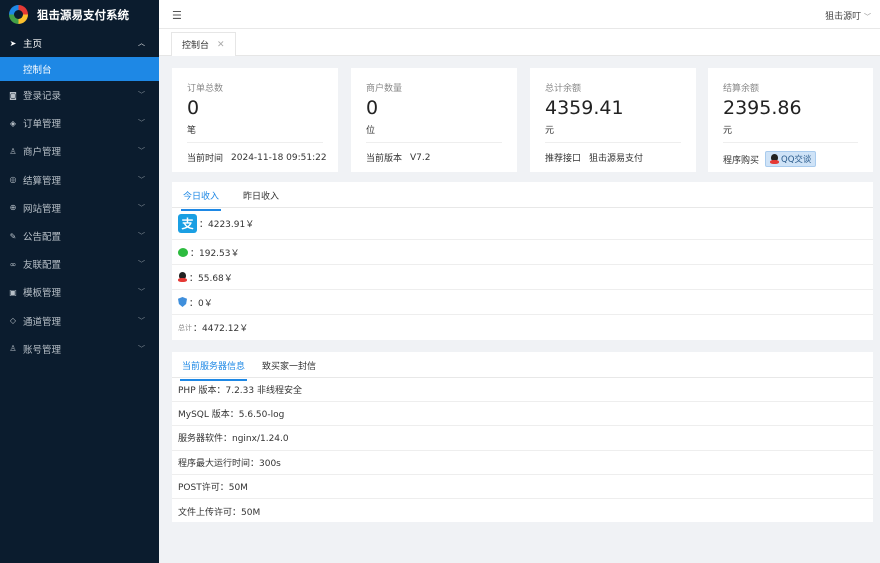 The image size is (880, 563). I want to click on menu-toggle-icon: ☰, so click(177, 15).